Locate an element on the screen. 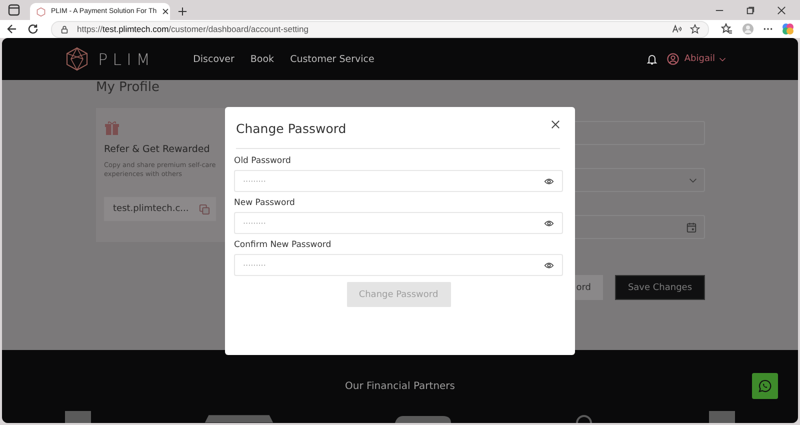 This screenshot has height=425, width=800. calendar-icon is located at coordinates (691, 227).